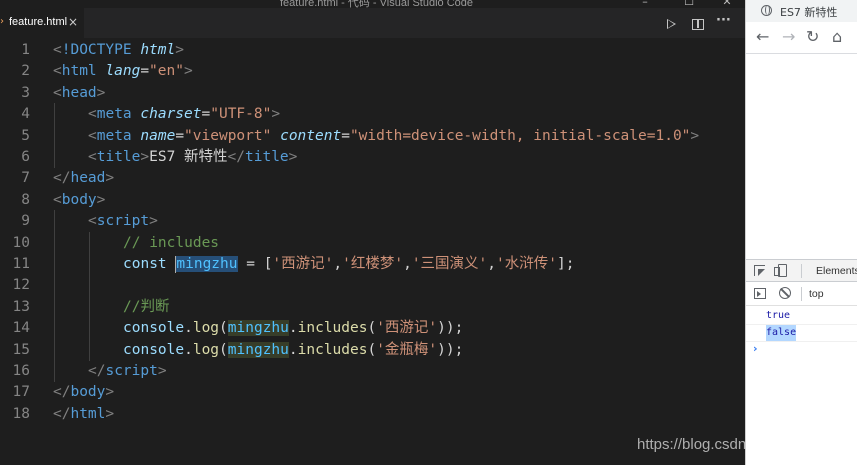  I want to click on code-token: '西游记', so click(303, 264).